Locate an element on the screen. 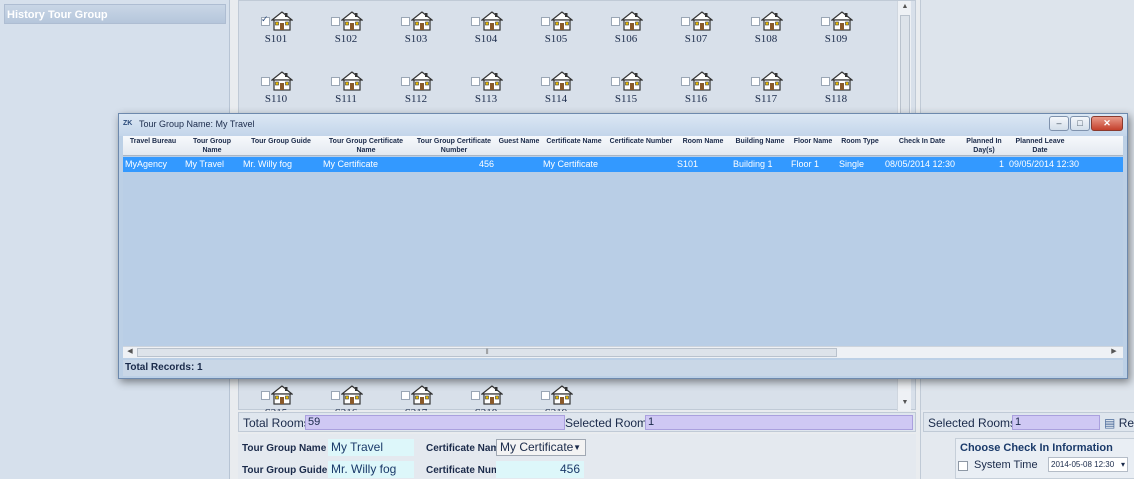  scroll-right-icon: ▶ is located at coordinates (1114, 352).